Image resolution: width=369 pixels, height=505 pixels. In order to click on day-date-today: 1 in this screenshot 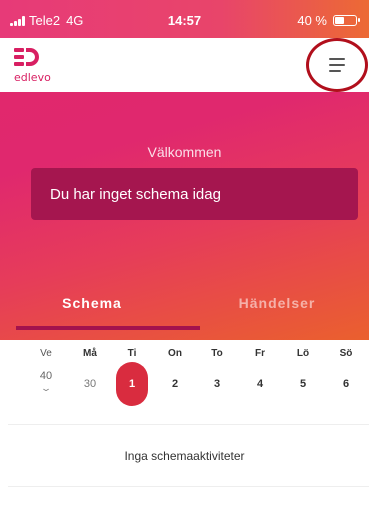, I will do `click(132, 384)`.